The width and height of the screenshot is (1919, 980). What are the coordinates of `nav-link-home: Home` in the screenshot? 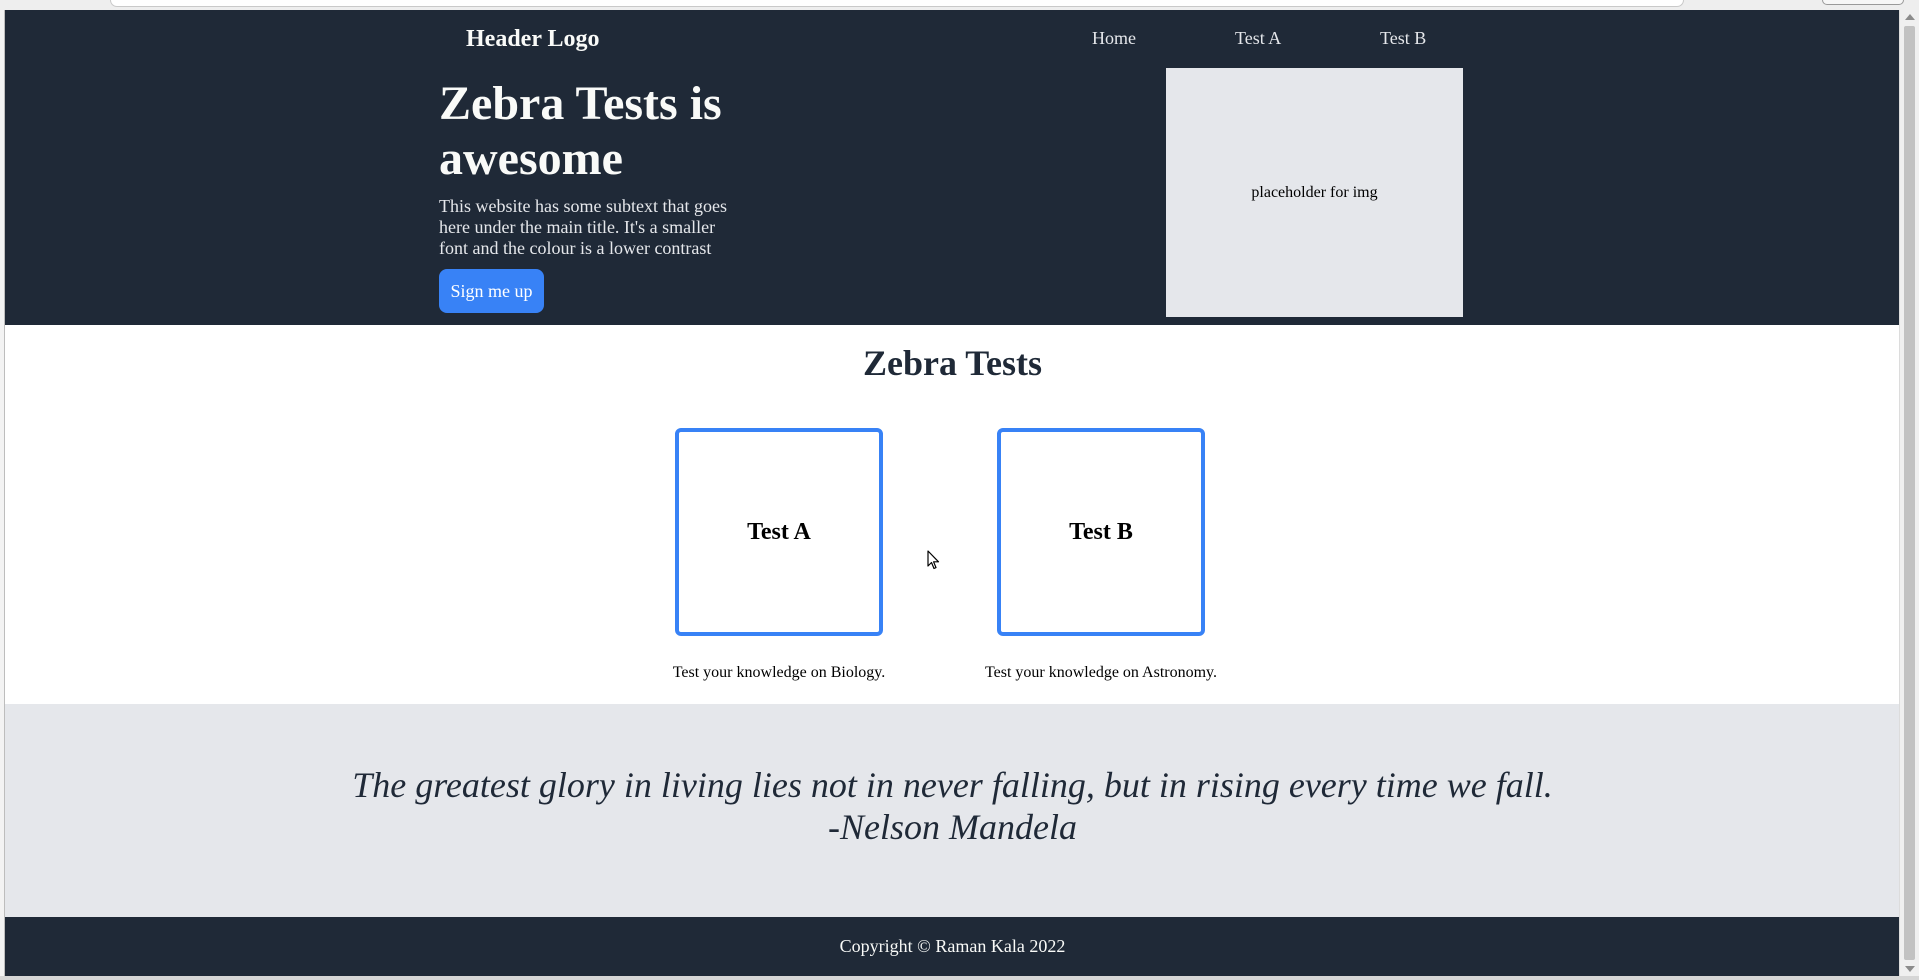 It's located at (1114, 38).